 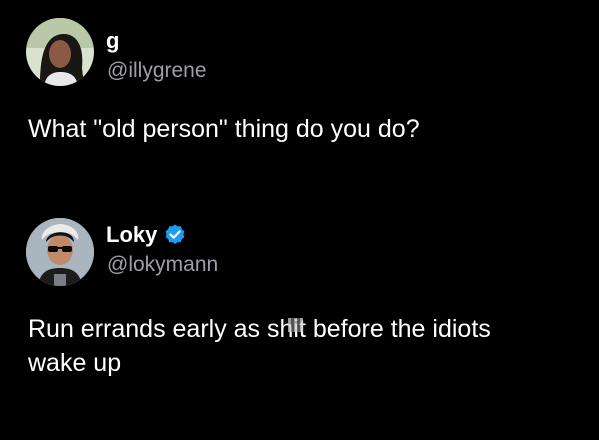 I want to click on tweet-text-part1: Run errands early as s, so click(x=154, y=329).